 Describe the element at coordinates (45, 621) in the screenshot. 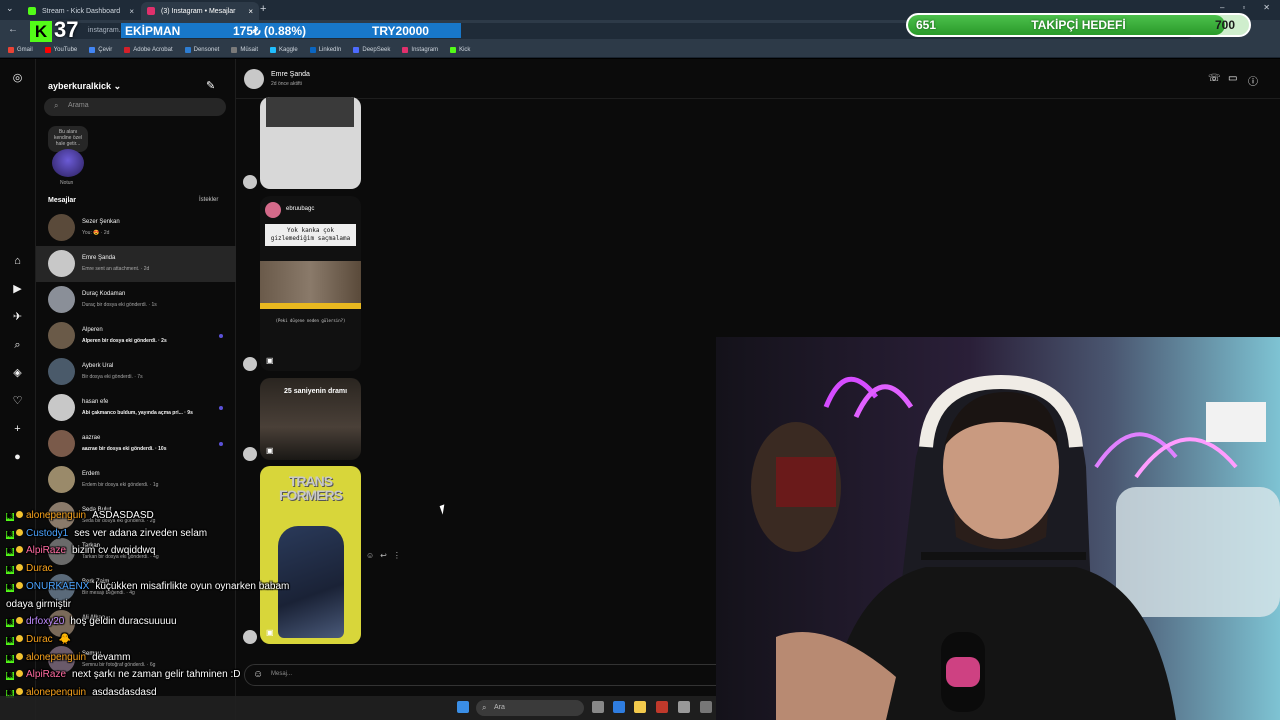

I see `chat-username: drfoxy20` at that location.